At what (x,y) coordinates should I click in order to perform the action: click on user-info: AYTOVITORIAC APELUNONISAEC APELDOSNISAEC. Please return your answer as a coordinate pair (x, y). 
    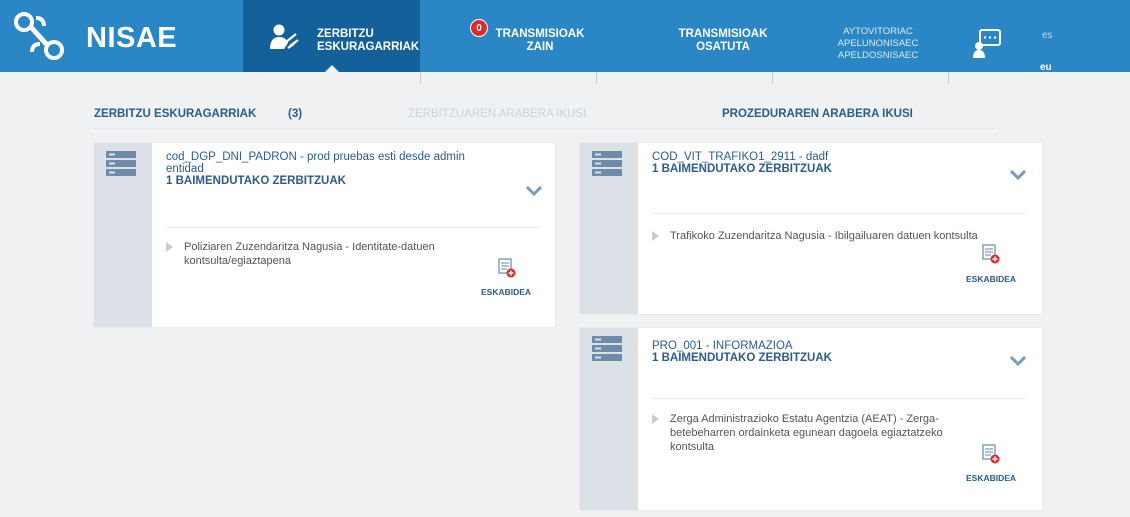
    Looking at the image, I should click on (878, 44).